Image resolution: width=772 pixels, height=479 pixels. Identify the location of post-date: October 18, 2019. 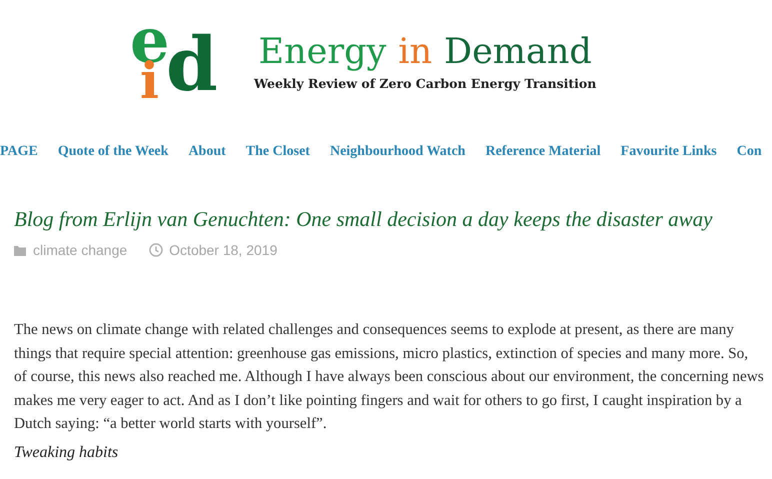
(223, 250).